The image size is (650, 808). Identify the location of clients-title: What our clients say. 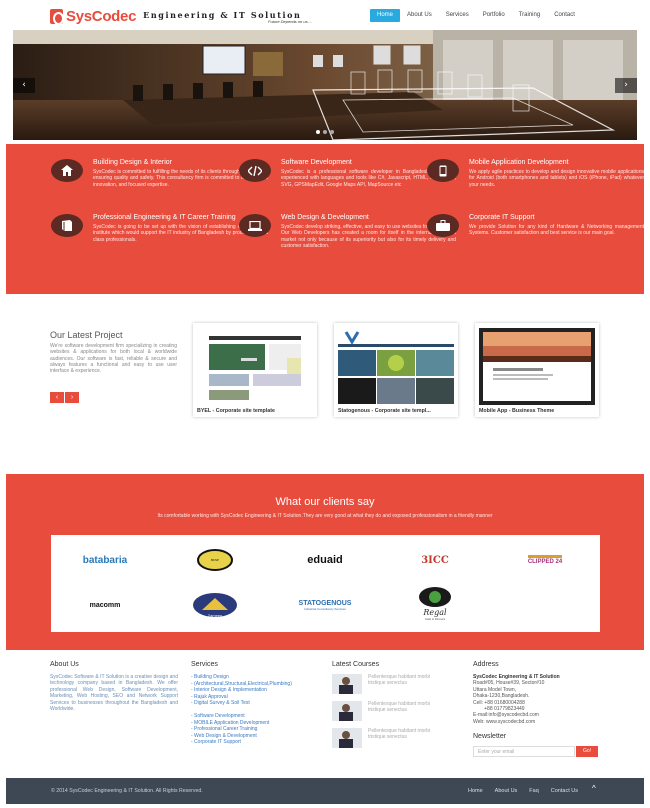
(325, 502).